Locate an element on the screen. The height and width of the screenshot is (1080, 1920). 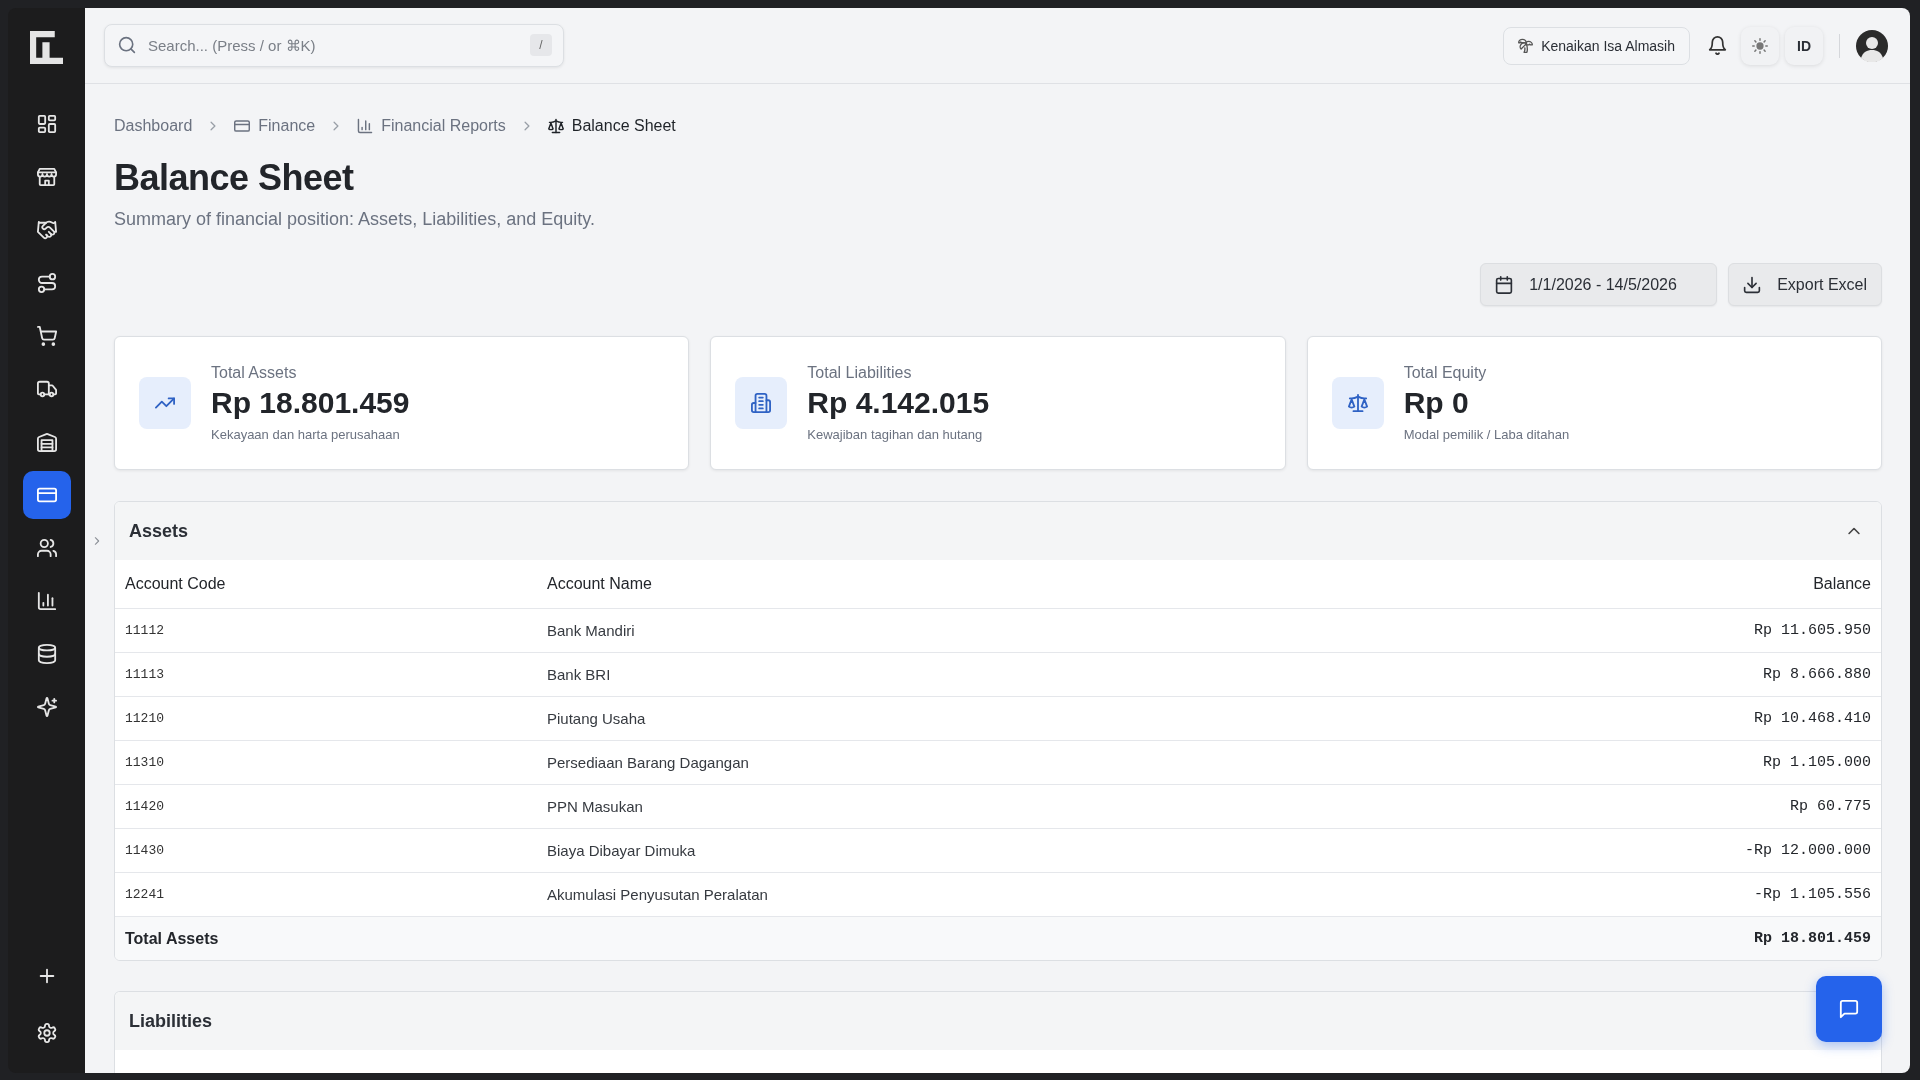
store-icon is located at coordinates (46, 177).